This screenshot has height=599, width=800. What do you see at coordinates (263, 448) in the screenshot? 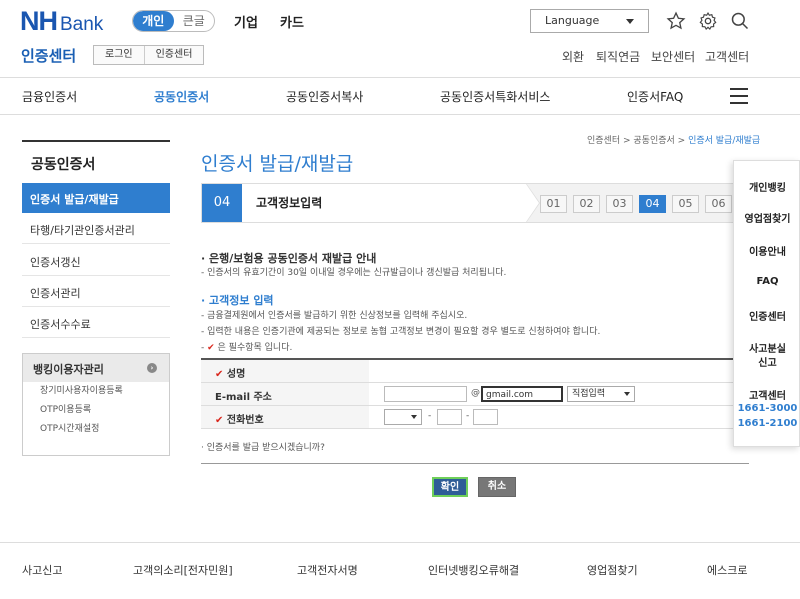
I see `issue-question: · 인증서를 발급 받으시겠습니까?` at bounding box center [263, 448].